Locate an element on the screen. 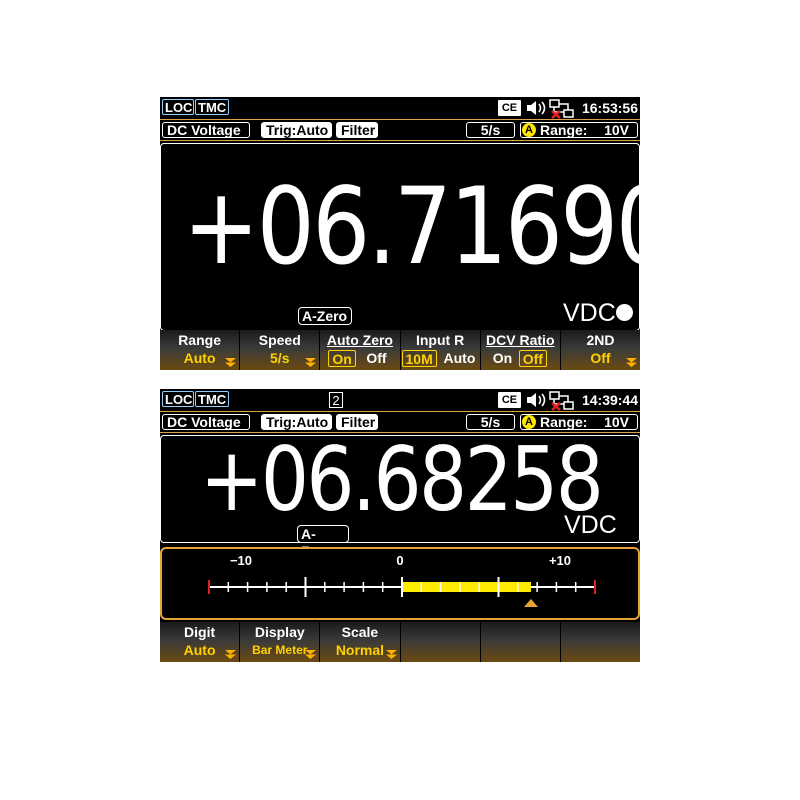 The height and width of the screenshot is (800, 800). range-label: Range: is located at coordinates (564, 130).